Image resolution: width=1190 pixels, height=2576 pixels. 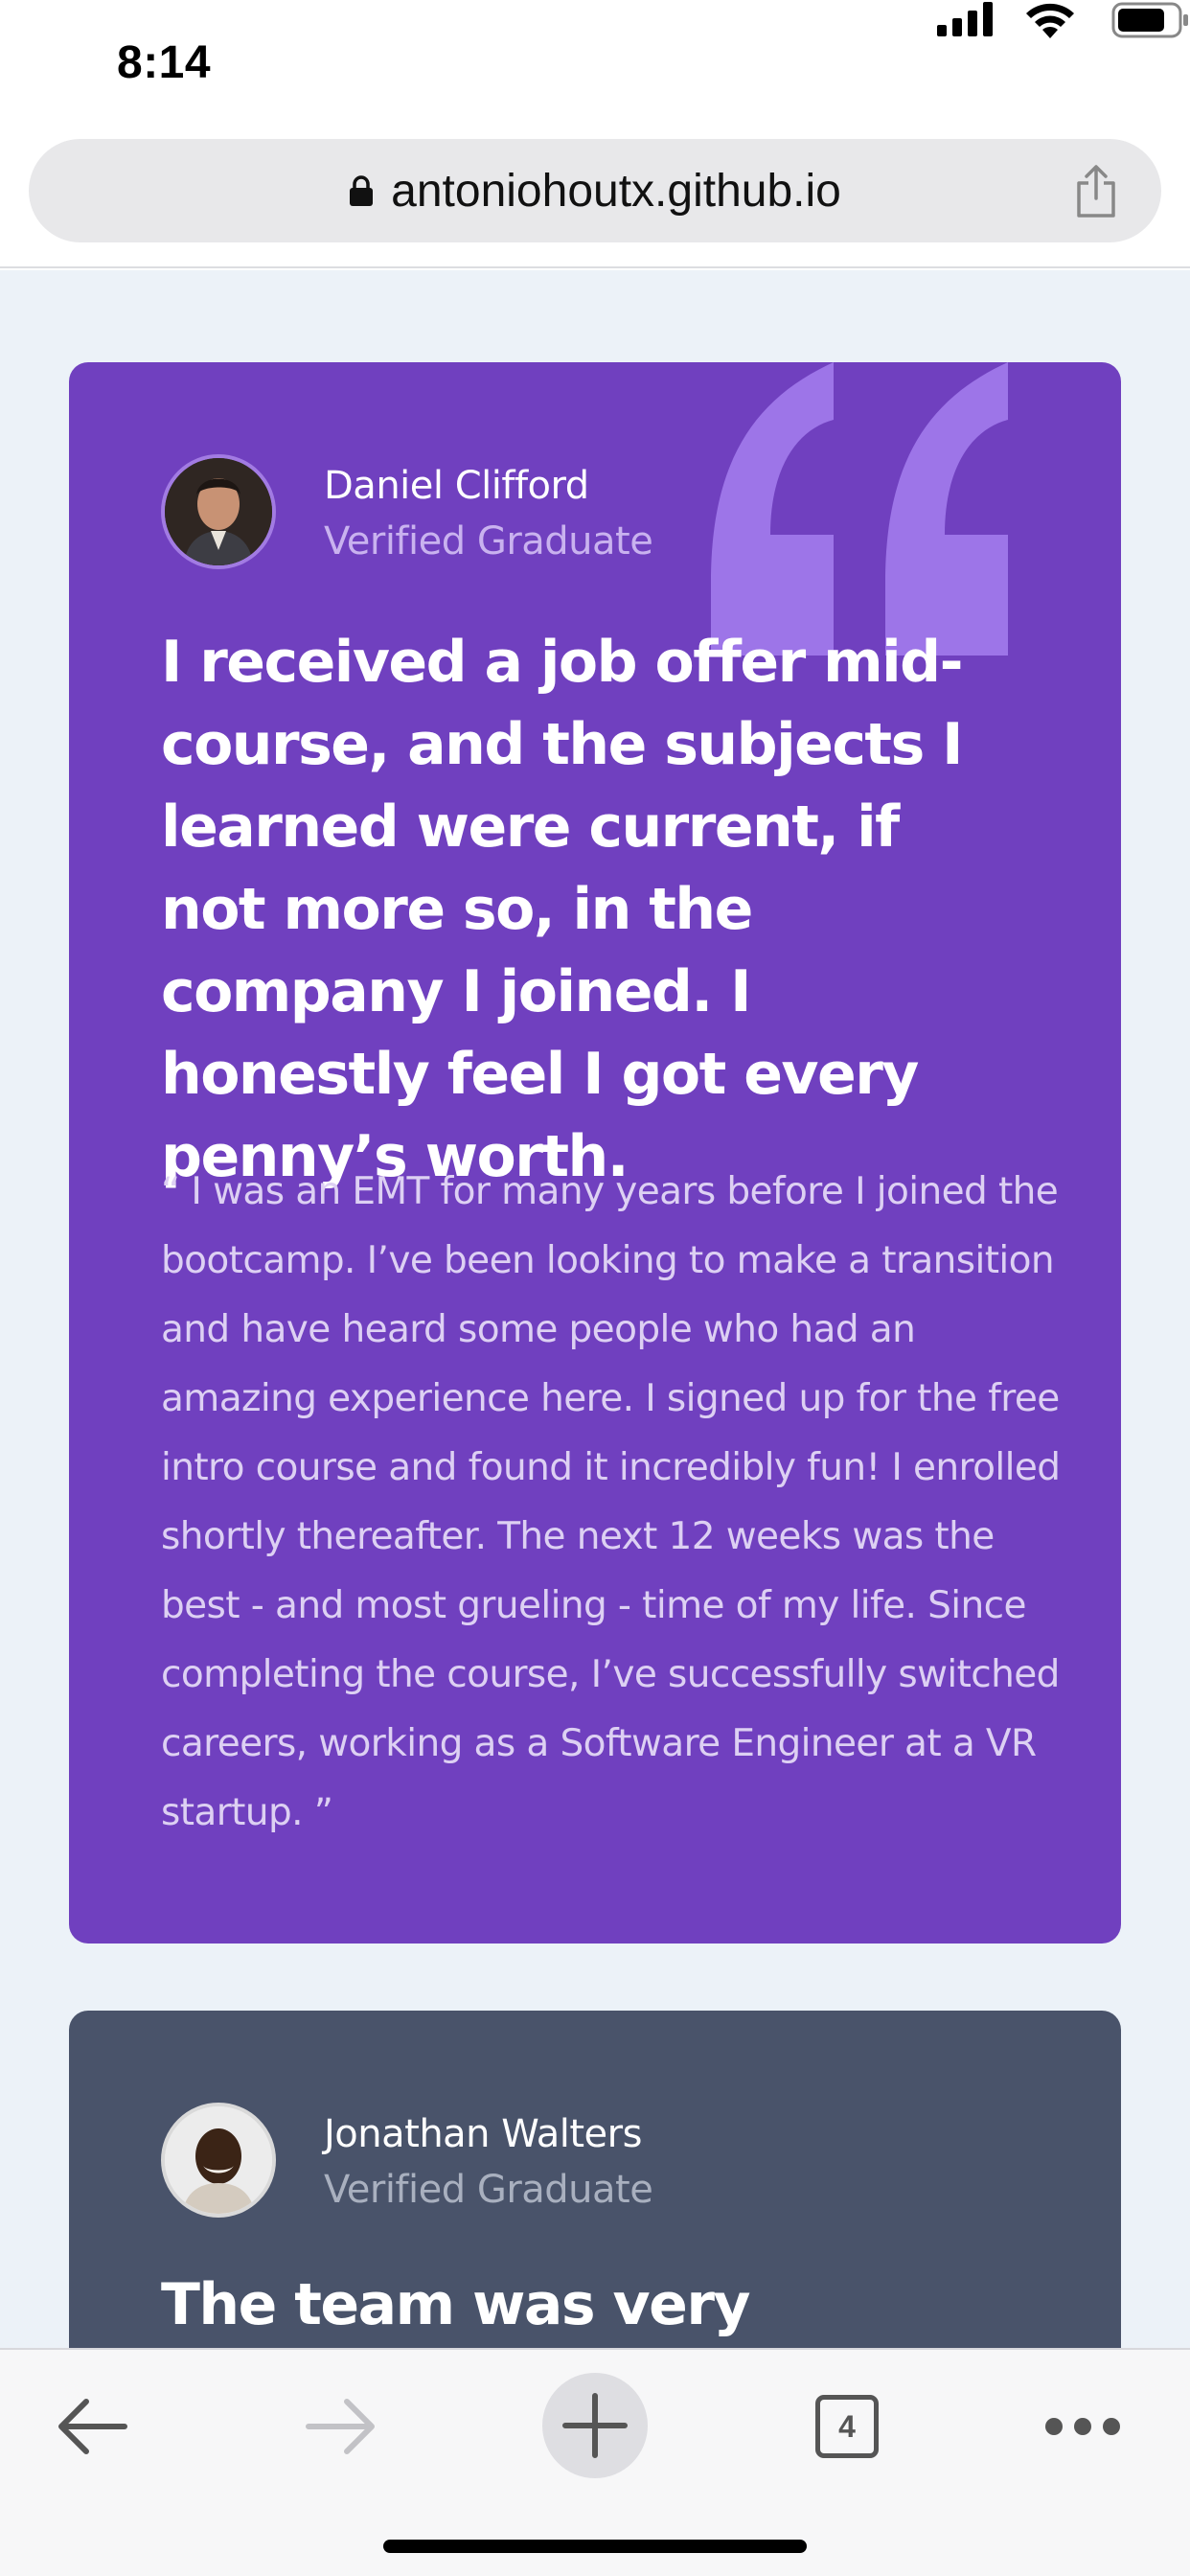 I want to click on new-tab-button, so click(x=595, y=2425).